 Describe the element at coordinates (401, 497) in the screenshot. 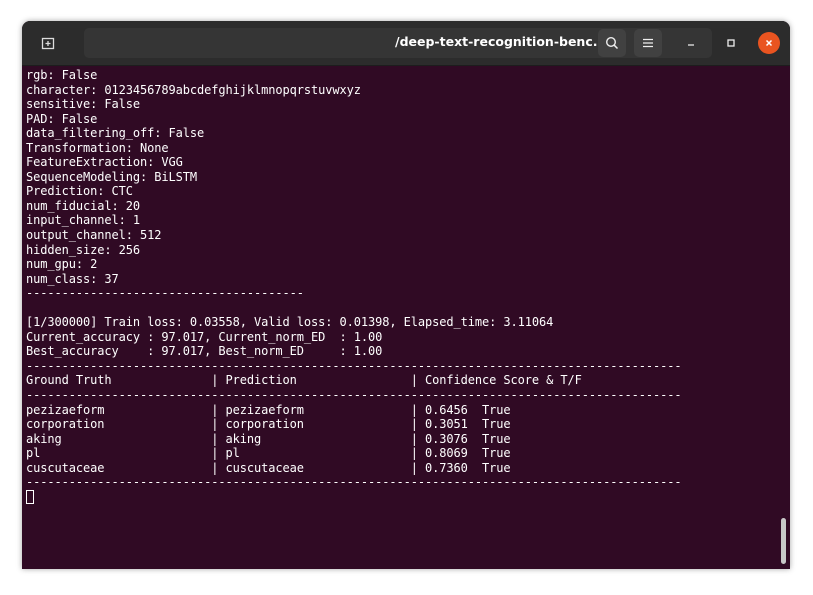

I see `prompt-line` at that location.